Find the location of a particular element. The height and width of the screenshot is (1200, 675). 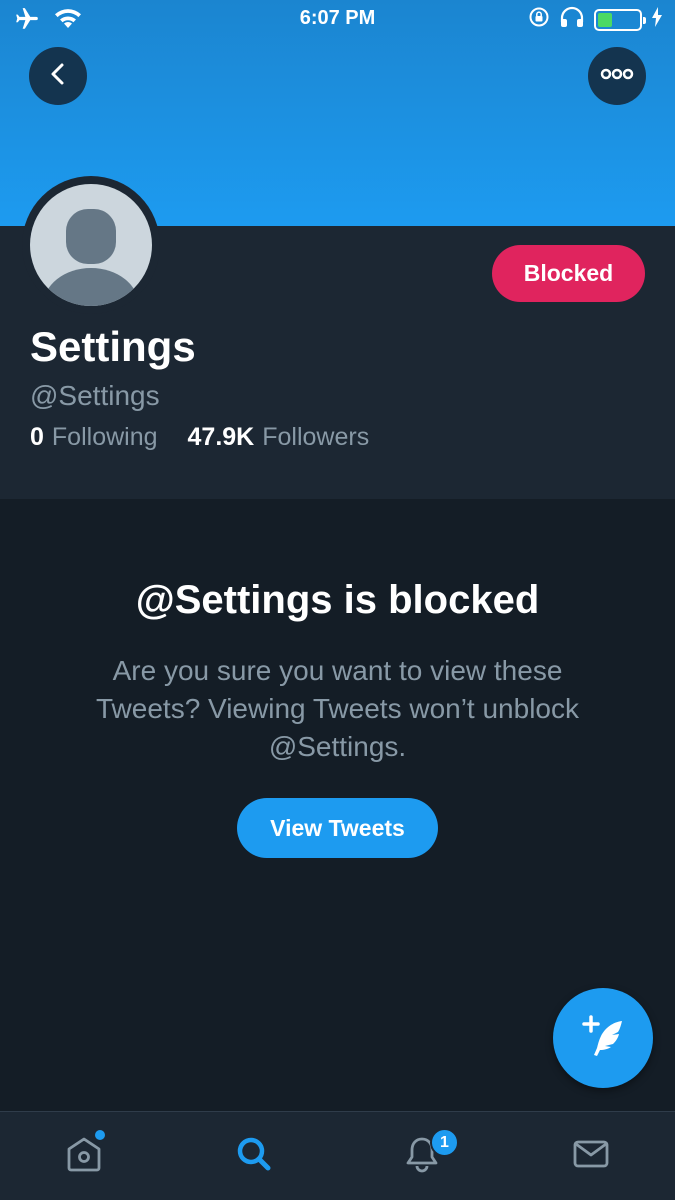

more-horizontal-icon is located at coordinates (617, 76).